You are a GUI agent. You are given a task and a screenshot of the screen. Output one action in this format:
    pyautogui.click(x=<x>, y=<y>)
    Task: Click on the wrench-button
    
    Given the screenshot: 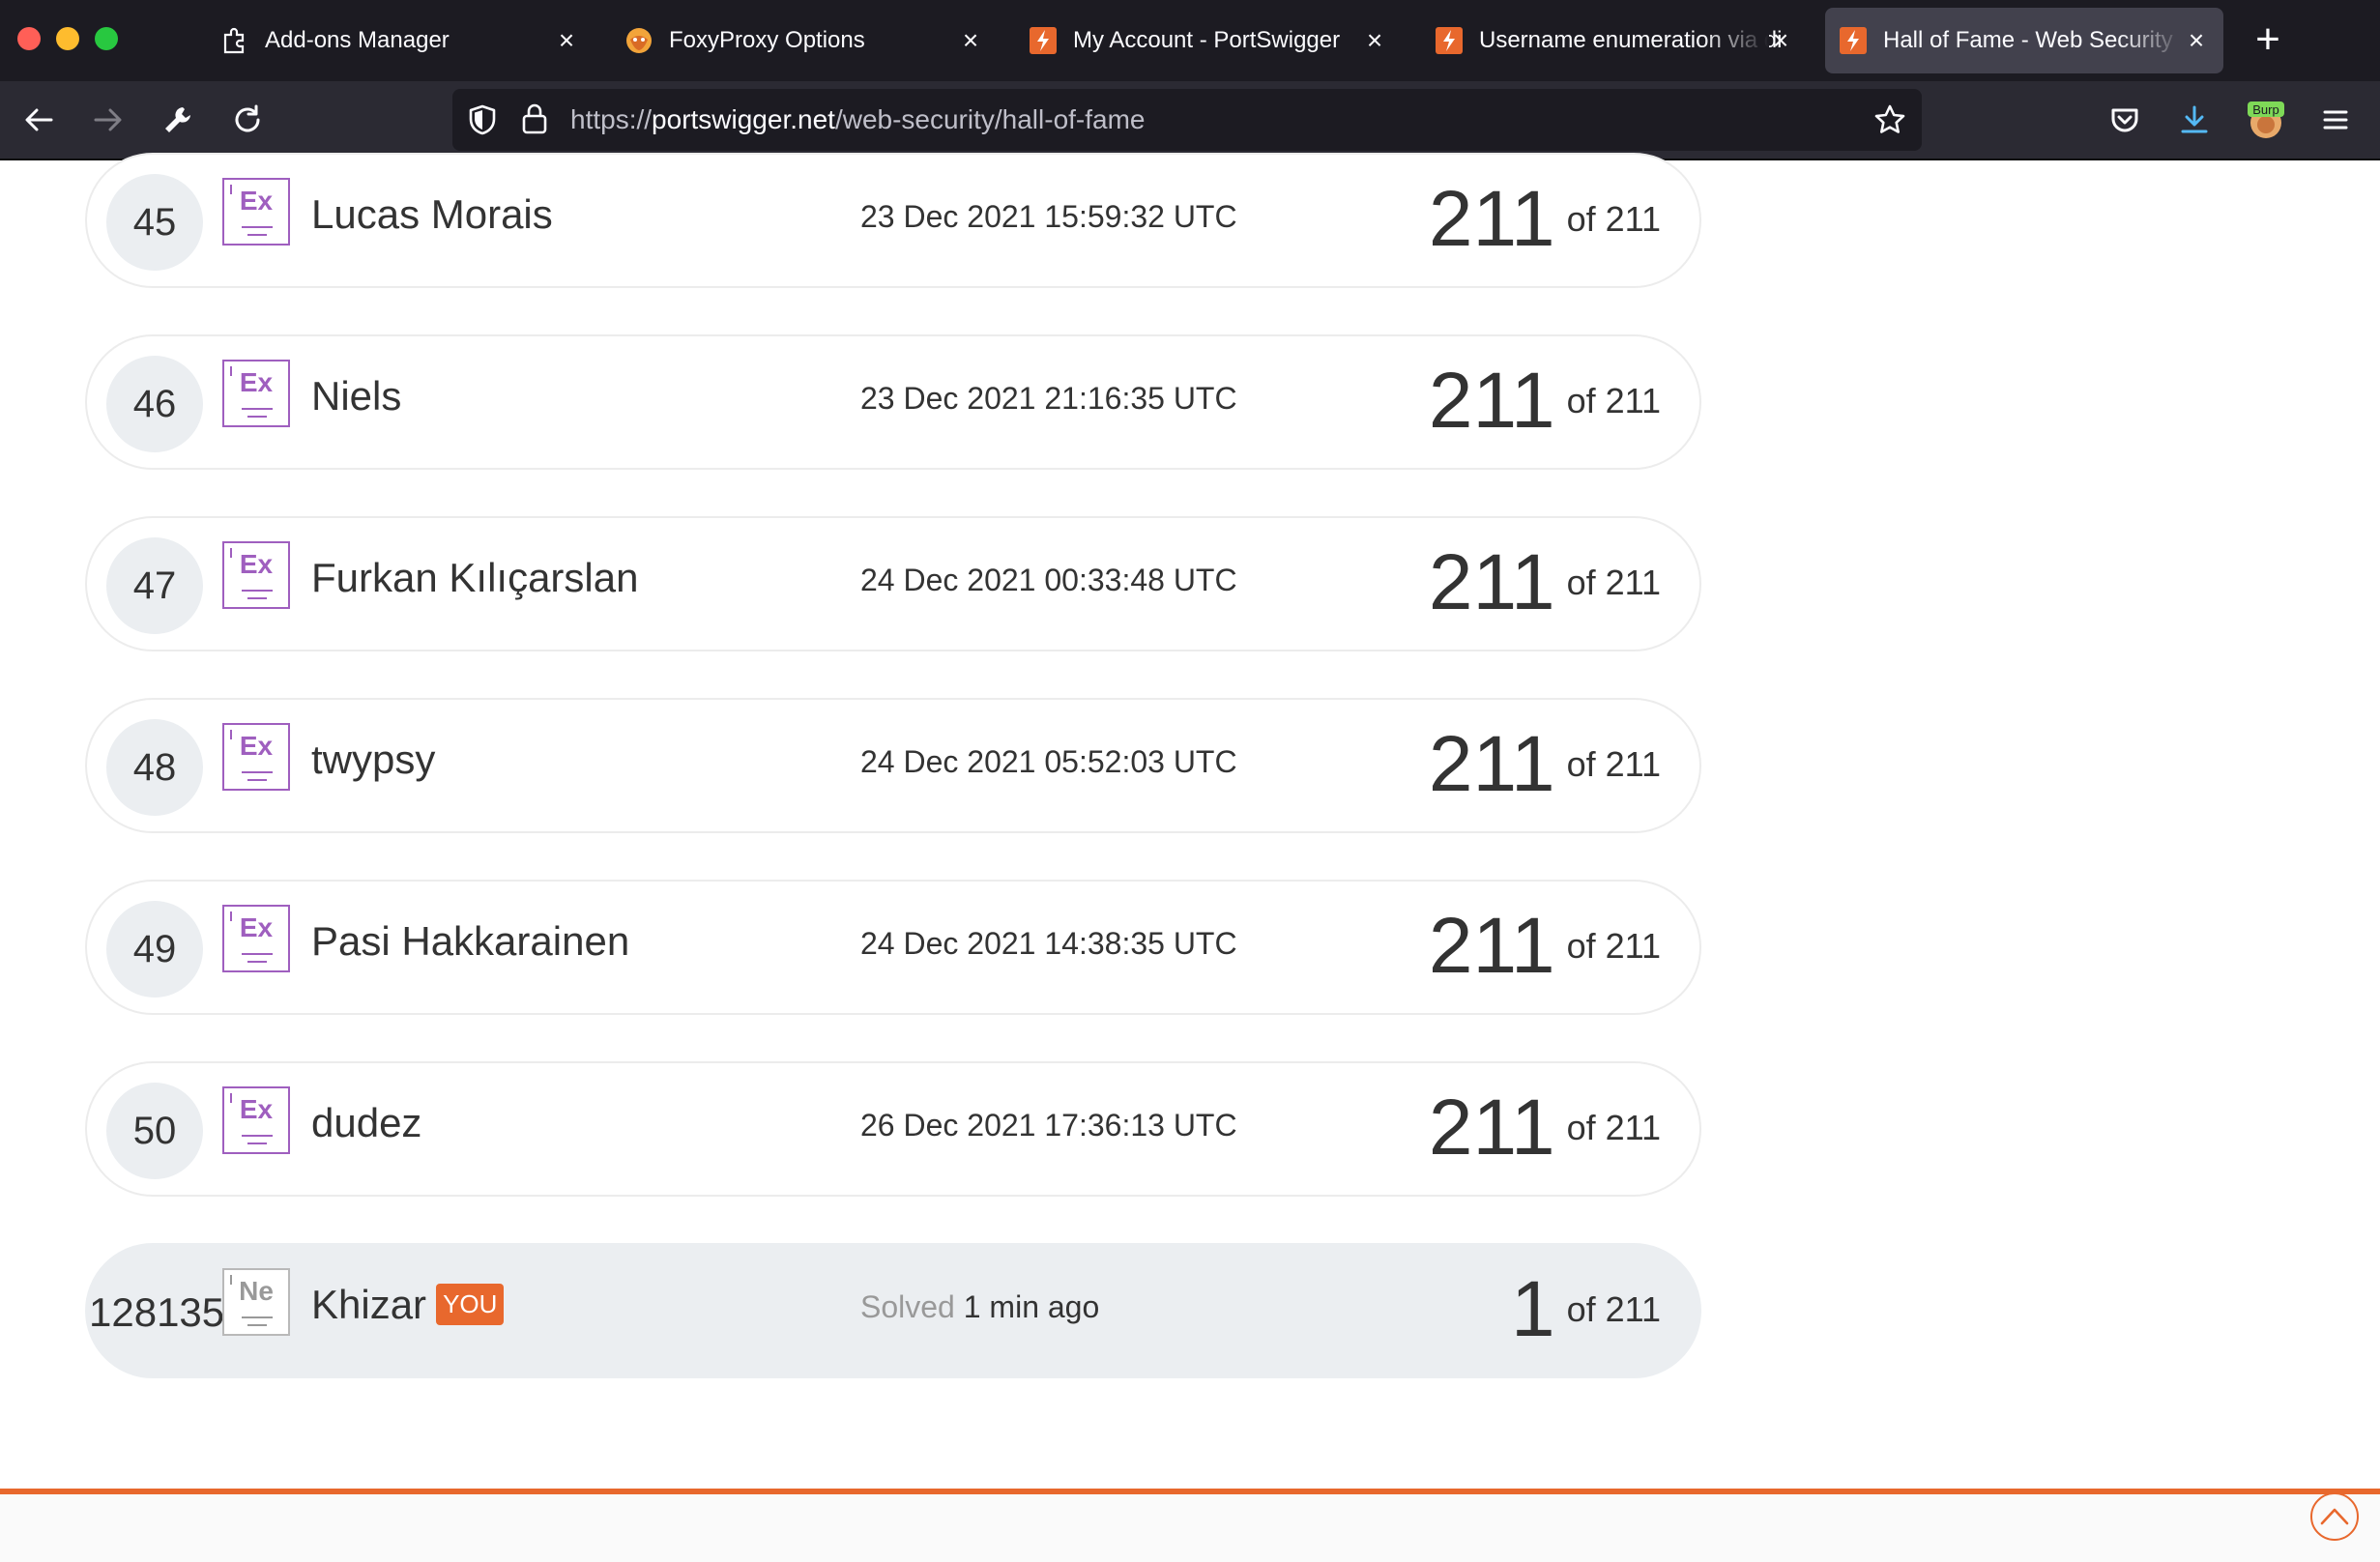 What is the action you would take?
    pyautogui.click(x=178, y=120)
    